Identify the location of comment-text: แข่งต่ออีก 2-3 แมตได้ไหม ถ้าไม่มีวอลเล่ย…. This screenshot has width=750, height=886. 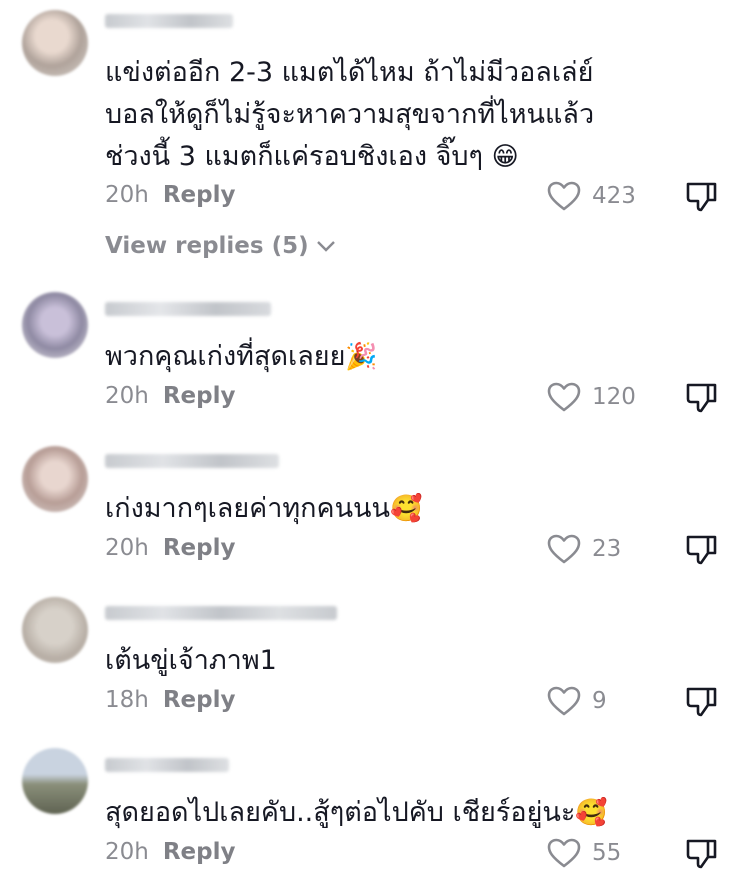
(350, 114).